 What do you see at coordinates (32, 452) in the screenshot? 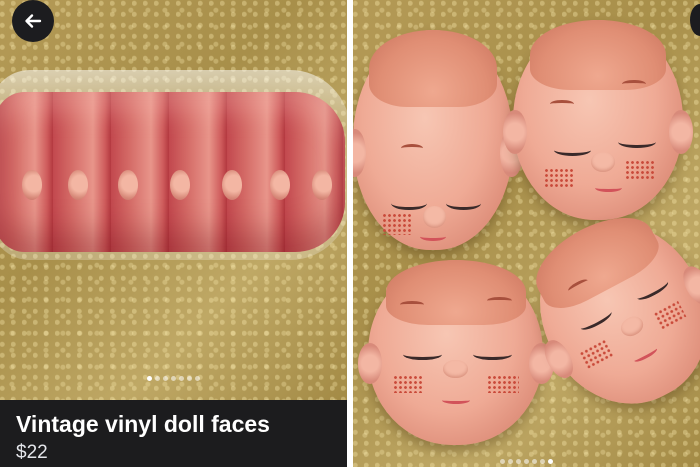
I see `listing-price: $22` at bounding box center [32, 452].